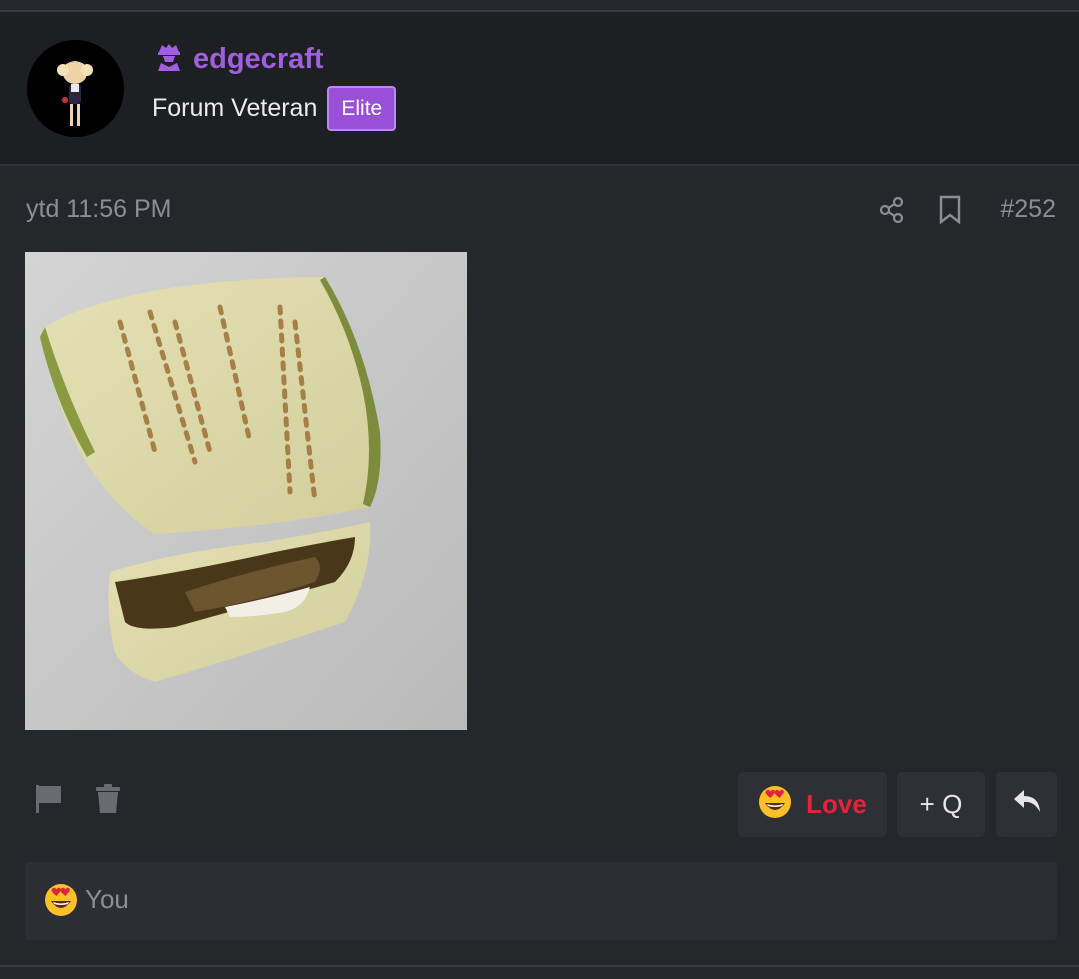 Image resolution: width=1079 pixels, height=979 pixels. Describe the element at coordinates (539, 966) in the screenshot. I see `bottom-divider` at that location.